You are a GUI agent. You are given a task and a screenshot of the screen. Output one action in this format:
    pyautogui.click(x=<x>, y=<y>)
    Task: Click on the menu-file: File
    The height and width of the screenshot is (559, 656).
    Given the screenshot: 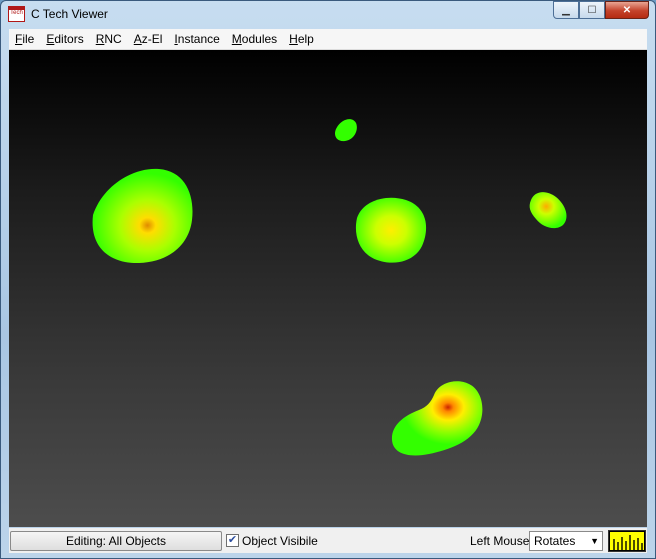 What is the action you would take?
    pyautogui.click(x=24, y=39)
    